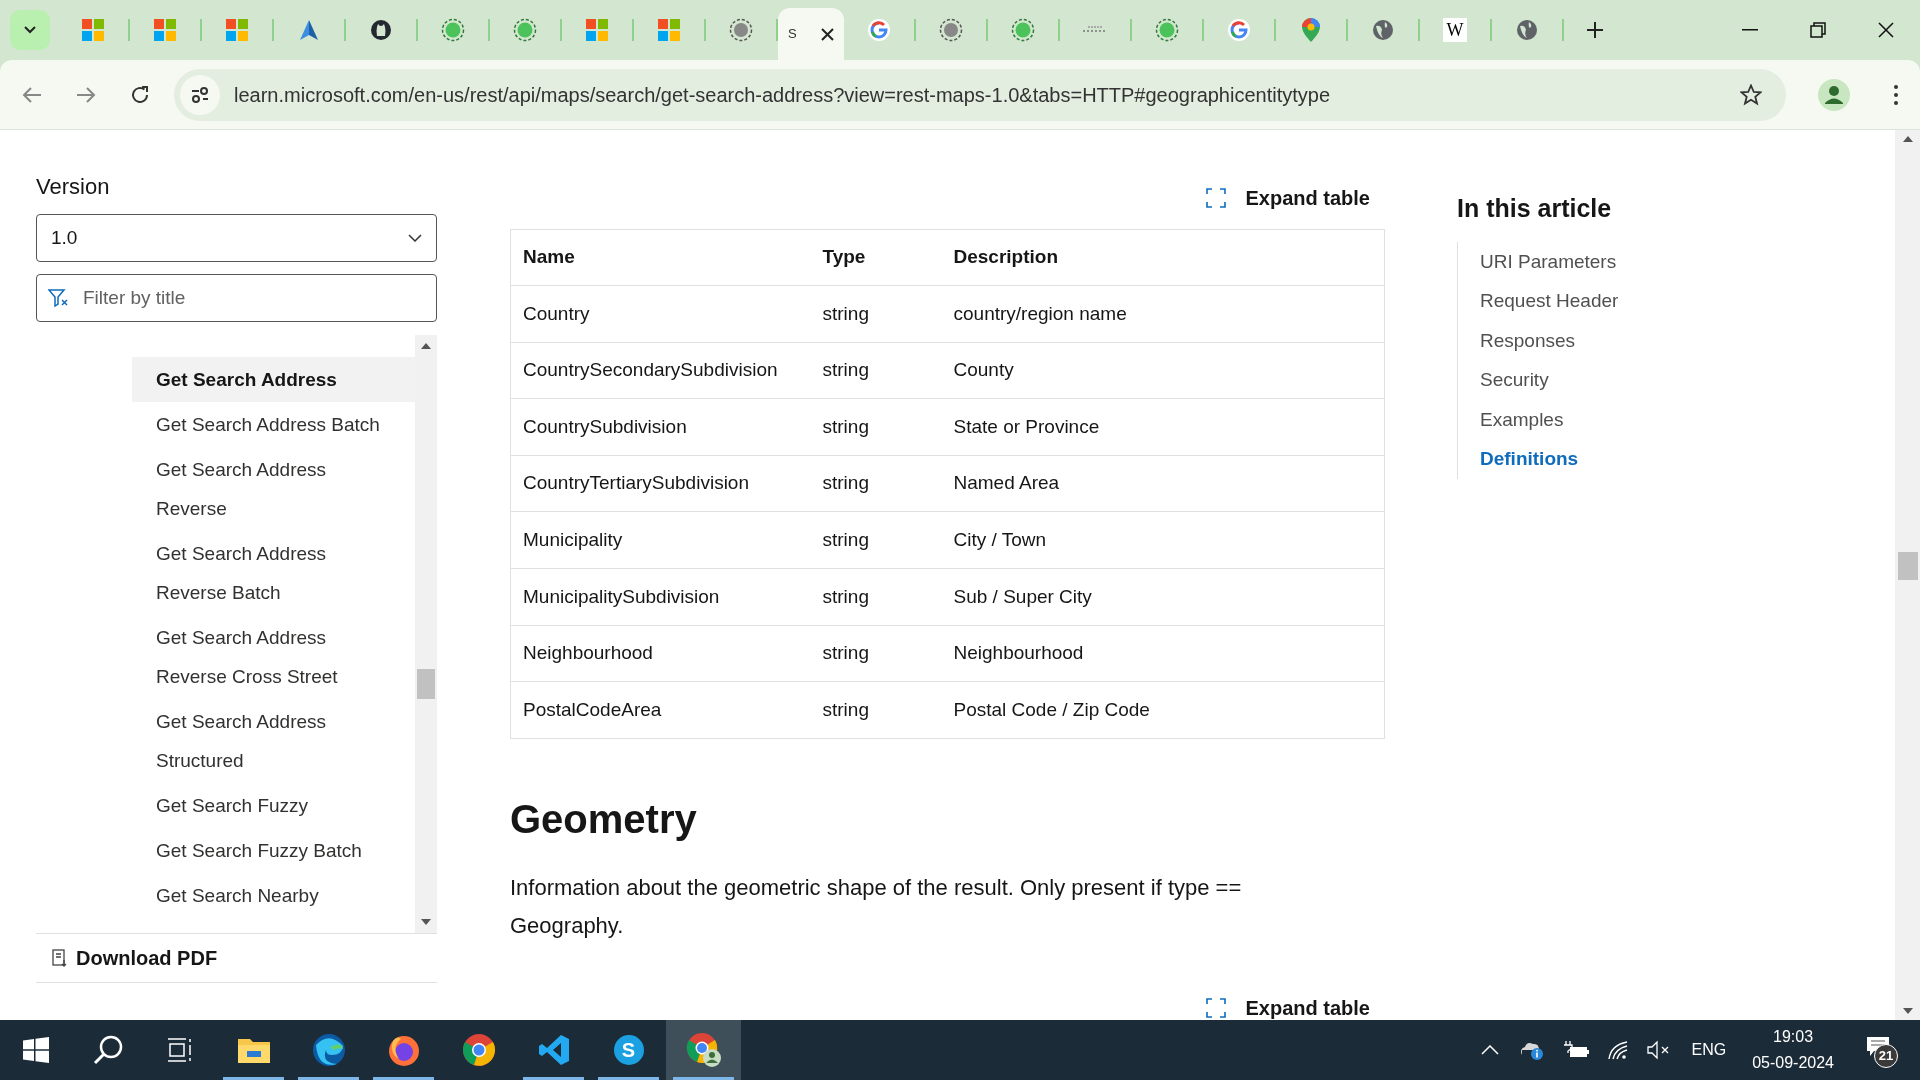  Describe the element at coordinates (1455, 30) in the screenshot. I see `browser-tab: W` at that location.